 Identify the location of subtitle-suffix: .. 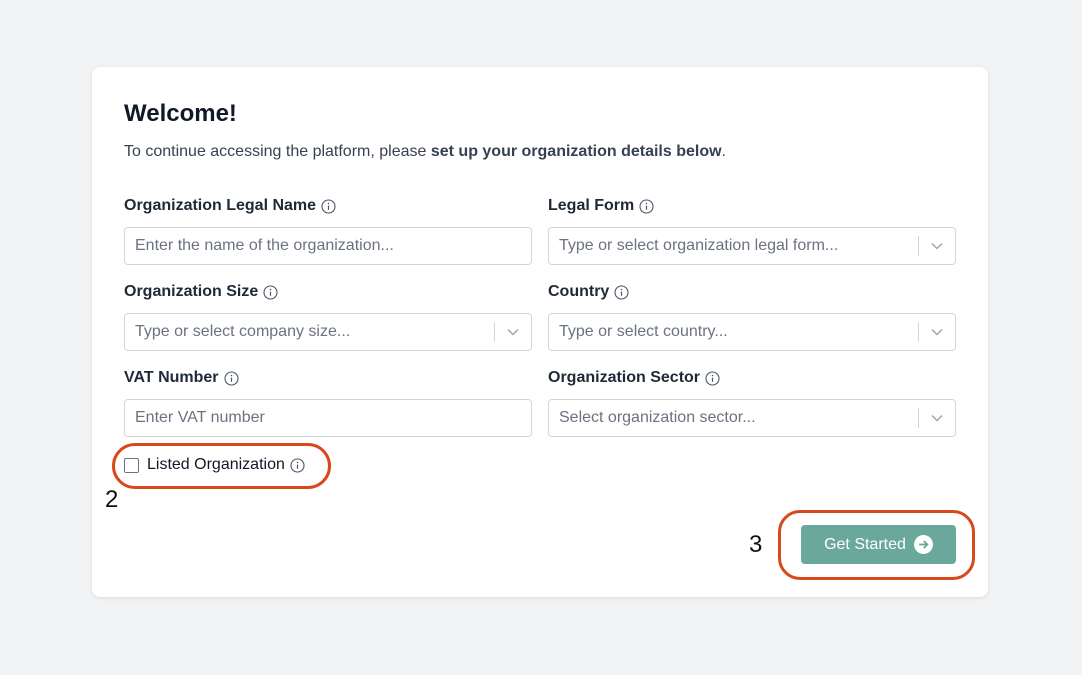
(723, 151).